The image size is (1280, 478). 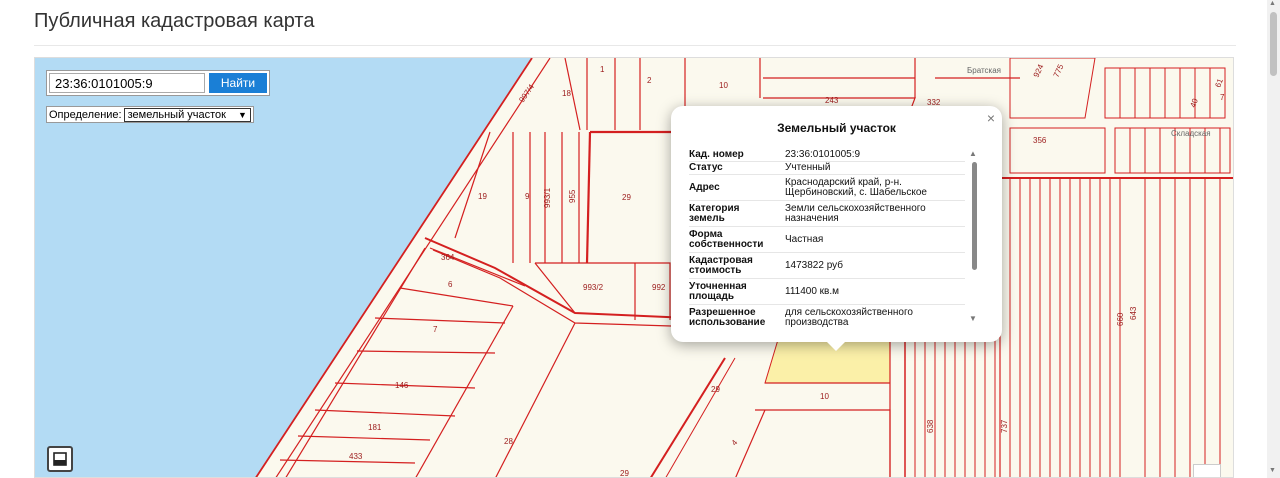 What do you see at coordinates (547, 197) in the screenshot?
I see `parcel-label: 993/1` at bounding box center [547, 197].